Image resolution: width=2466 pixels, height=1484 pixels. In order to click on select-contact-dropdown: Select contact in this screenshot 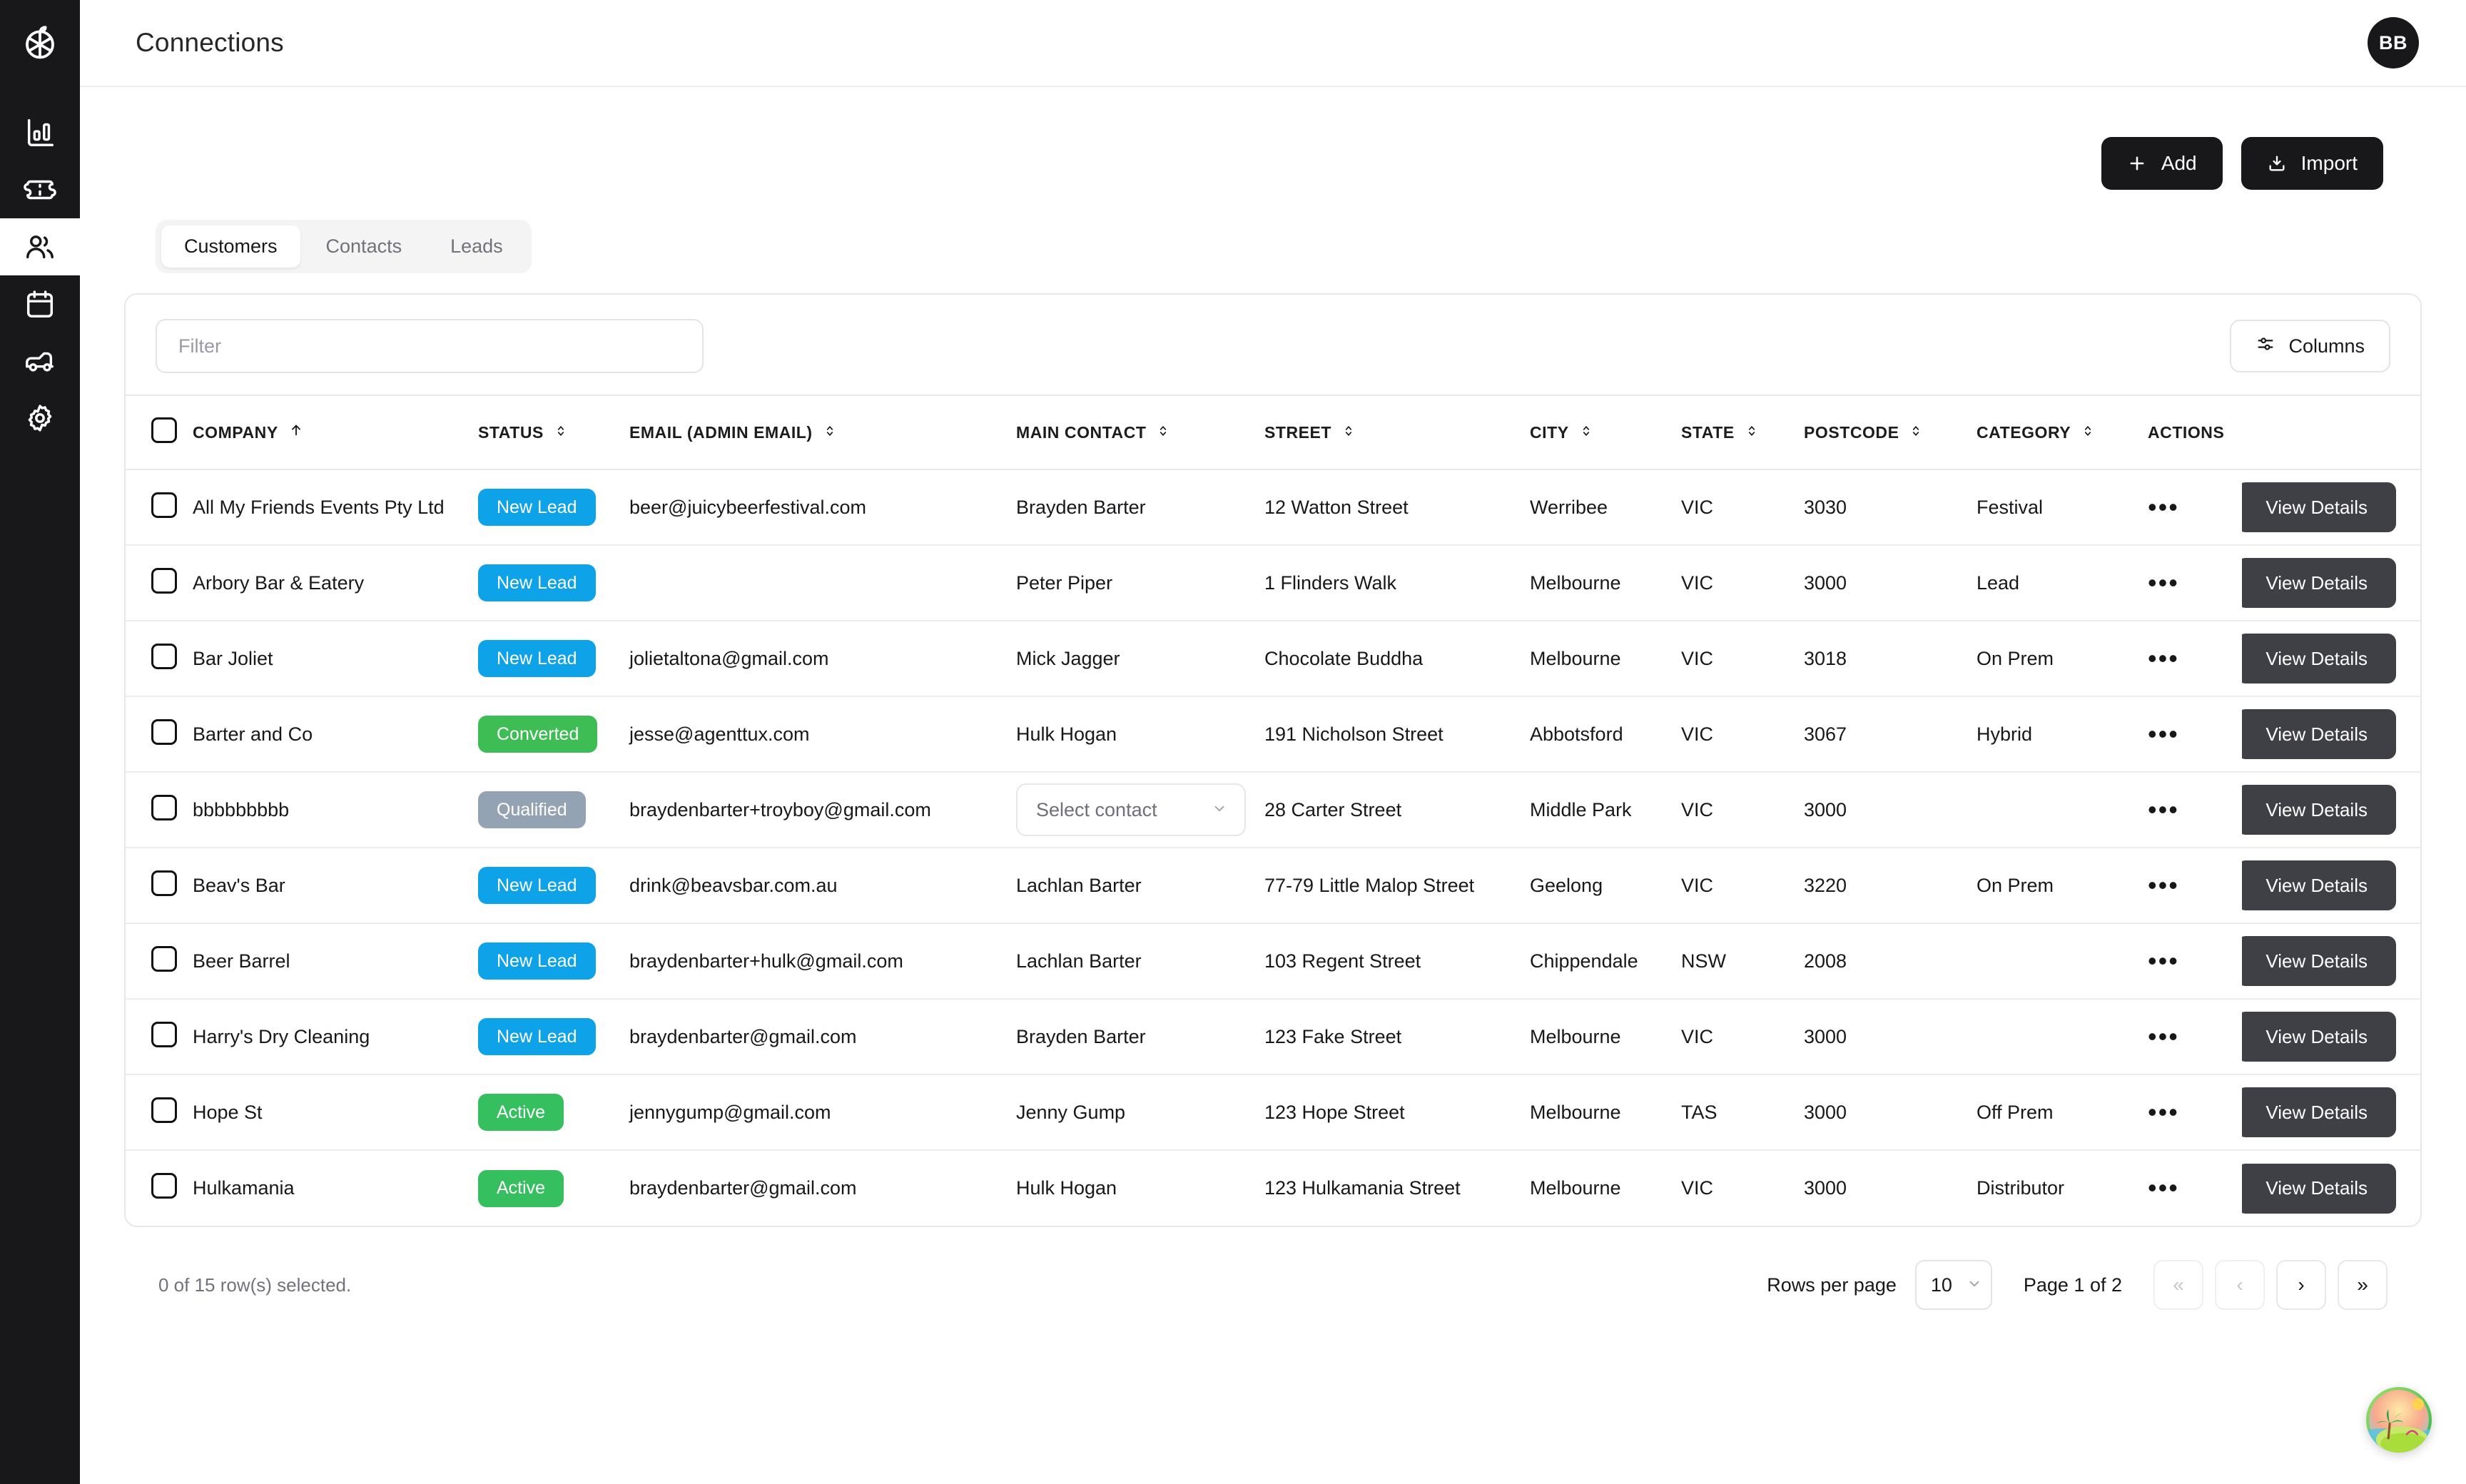, I will do `click(1131, 810)`.